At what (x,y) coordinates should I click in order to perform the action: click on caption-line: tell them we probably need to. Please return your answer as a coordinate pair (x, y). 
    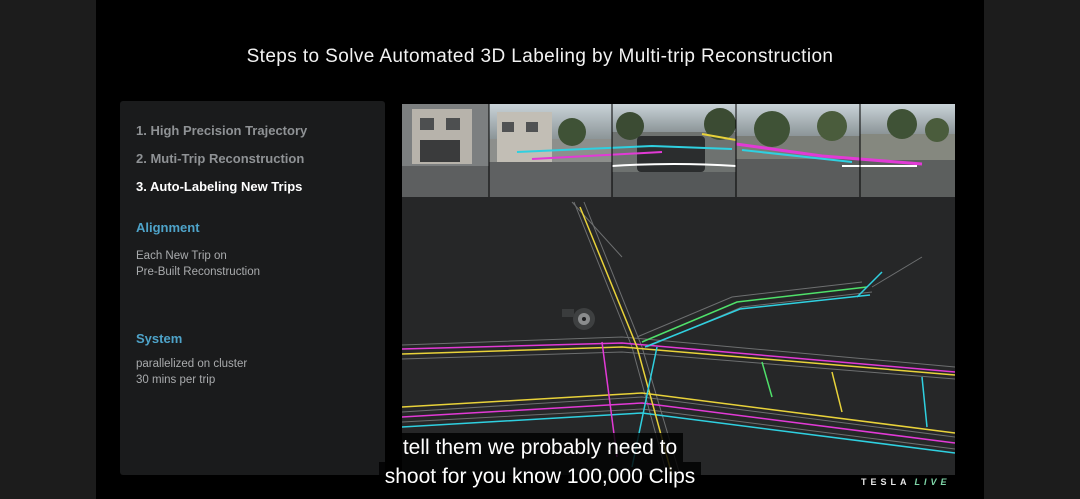
    Looking at the image, I should click on (540, 447).